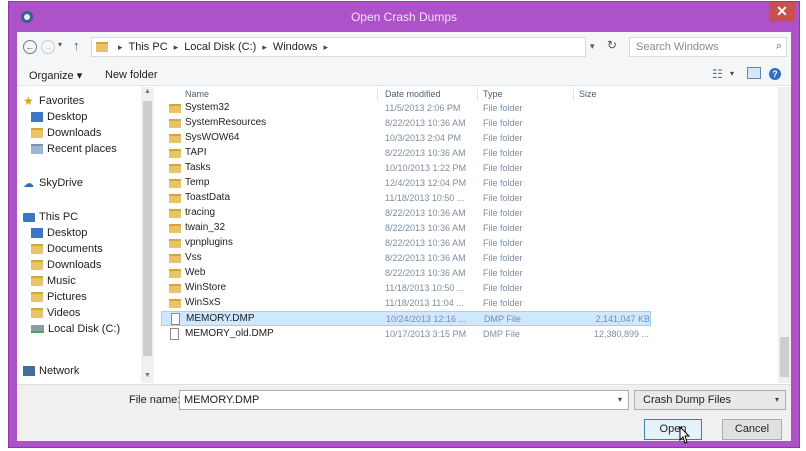 The height and width of the screenshot is (451, 806). I want to click on scroll-down-icon: ▼, so click(147, 375).